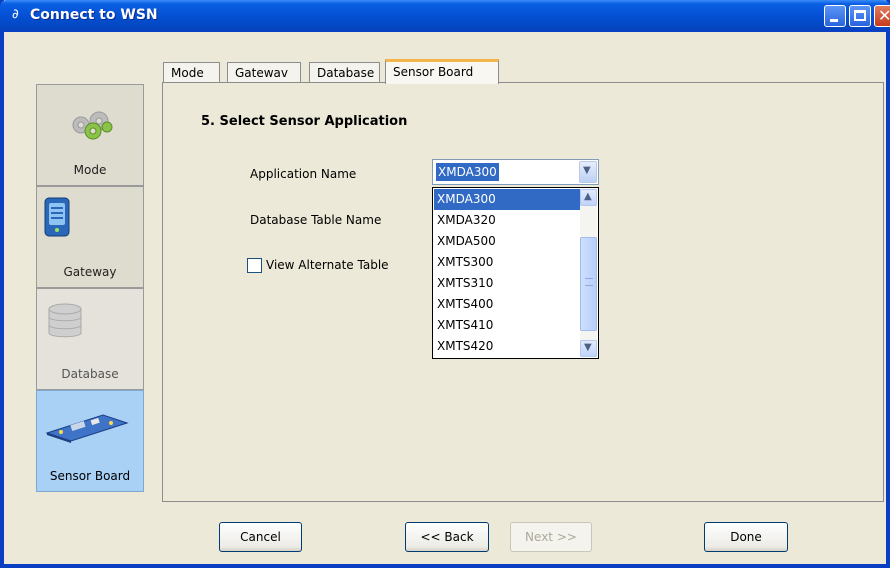  What do you see at coordinates (90, 374) in the screenshot?
I see `nav-label: Database` at bounding box center [90, 374].